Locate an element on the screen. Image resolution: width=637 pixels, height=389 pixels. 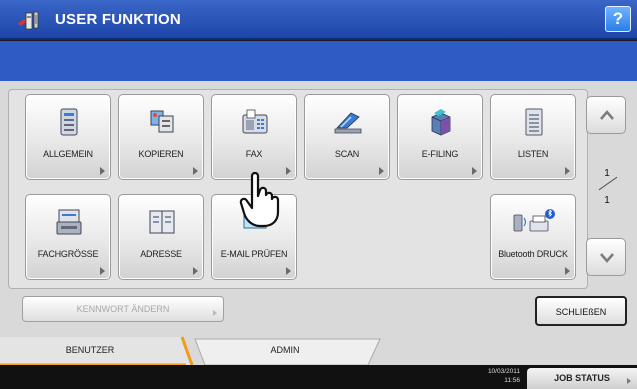
tile-adresse: ADRESSE is located at coordinates (161, 237).